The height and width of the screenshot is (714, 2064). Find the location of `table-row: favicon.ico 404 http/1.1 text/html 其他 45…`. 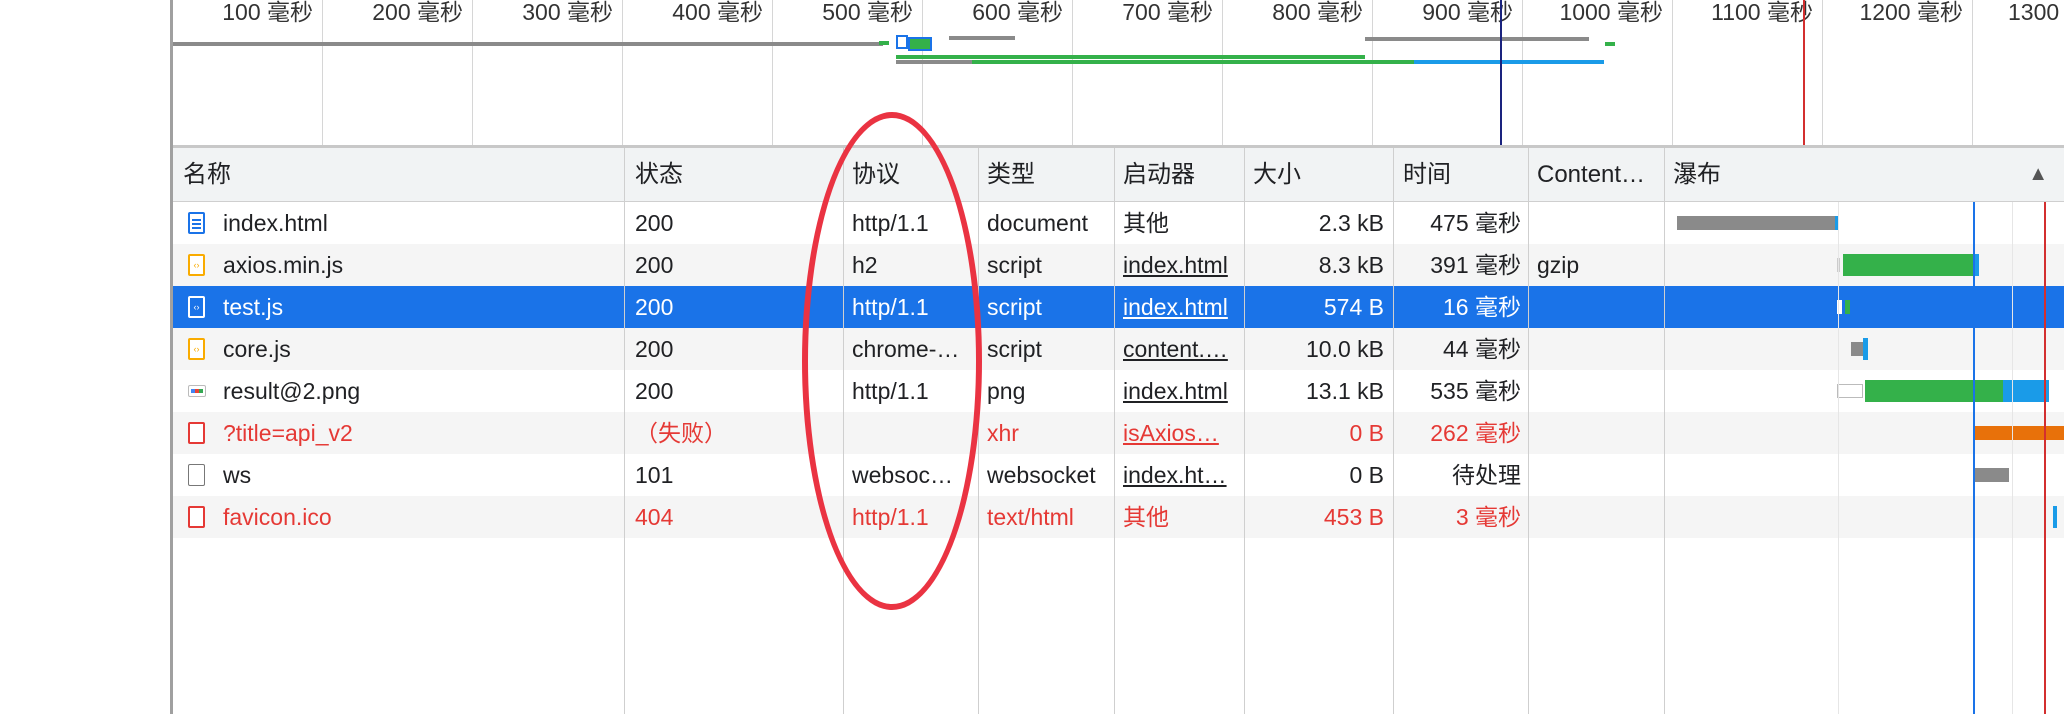

table-row: favicon.ico 404 http/1.1 text/html 其他 45… is located at coordinates (1118, 517).